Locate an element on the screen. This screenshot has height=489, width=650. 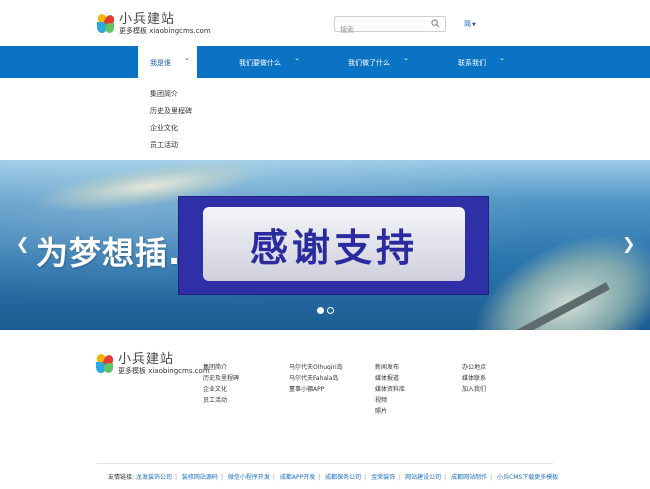
footer-column-about: 集团简介 历史及里程碑 企业文化 员工活动 is located at coordinates (221, 384).